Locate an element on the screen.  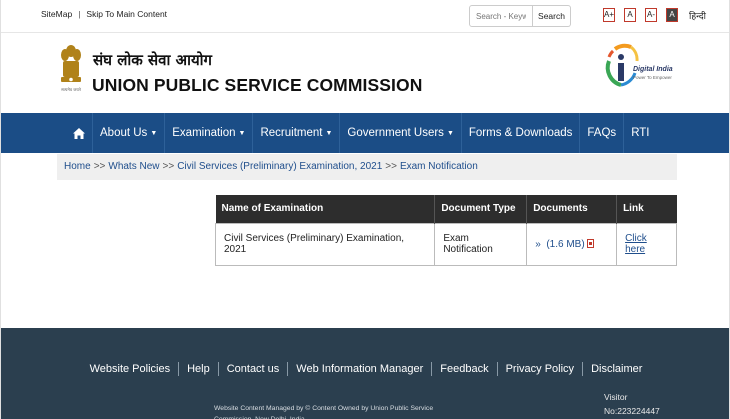
hindi-language-link: हिन्दी is located at coordinates (697, 15).